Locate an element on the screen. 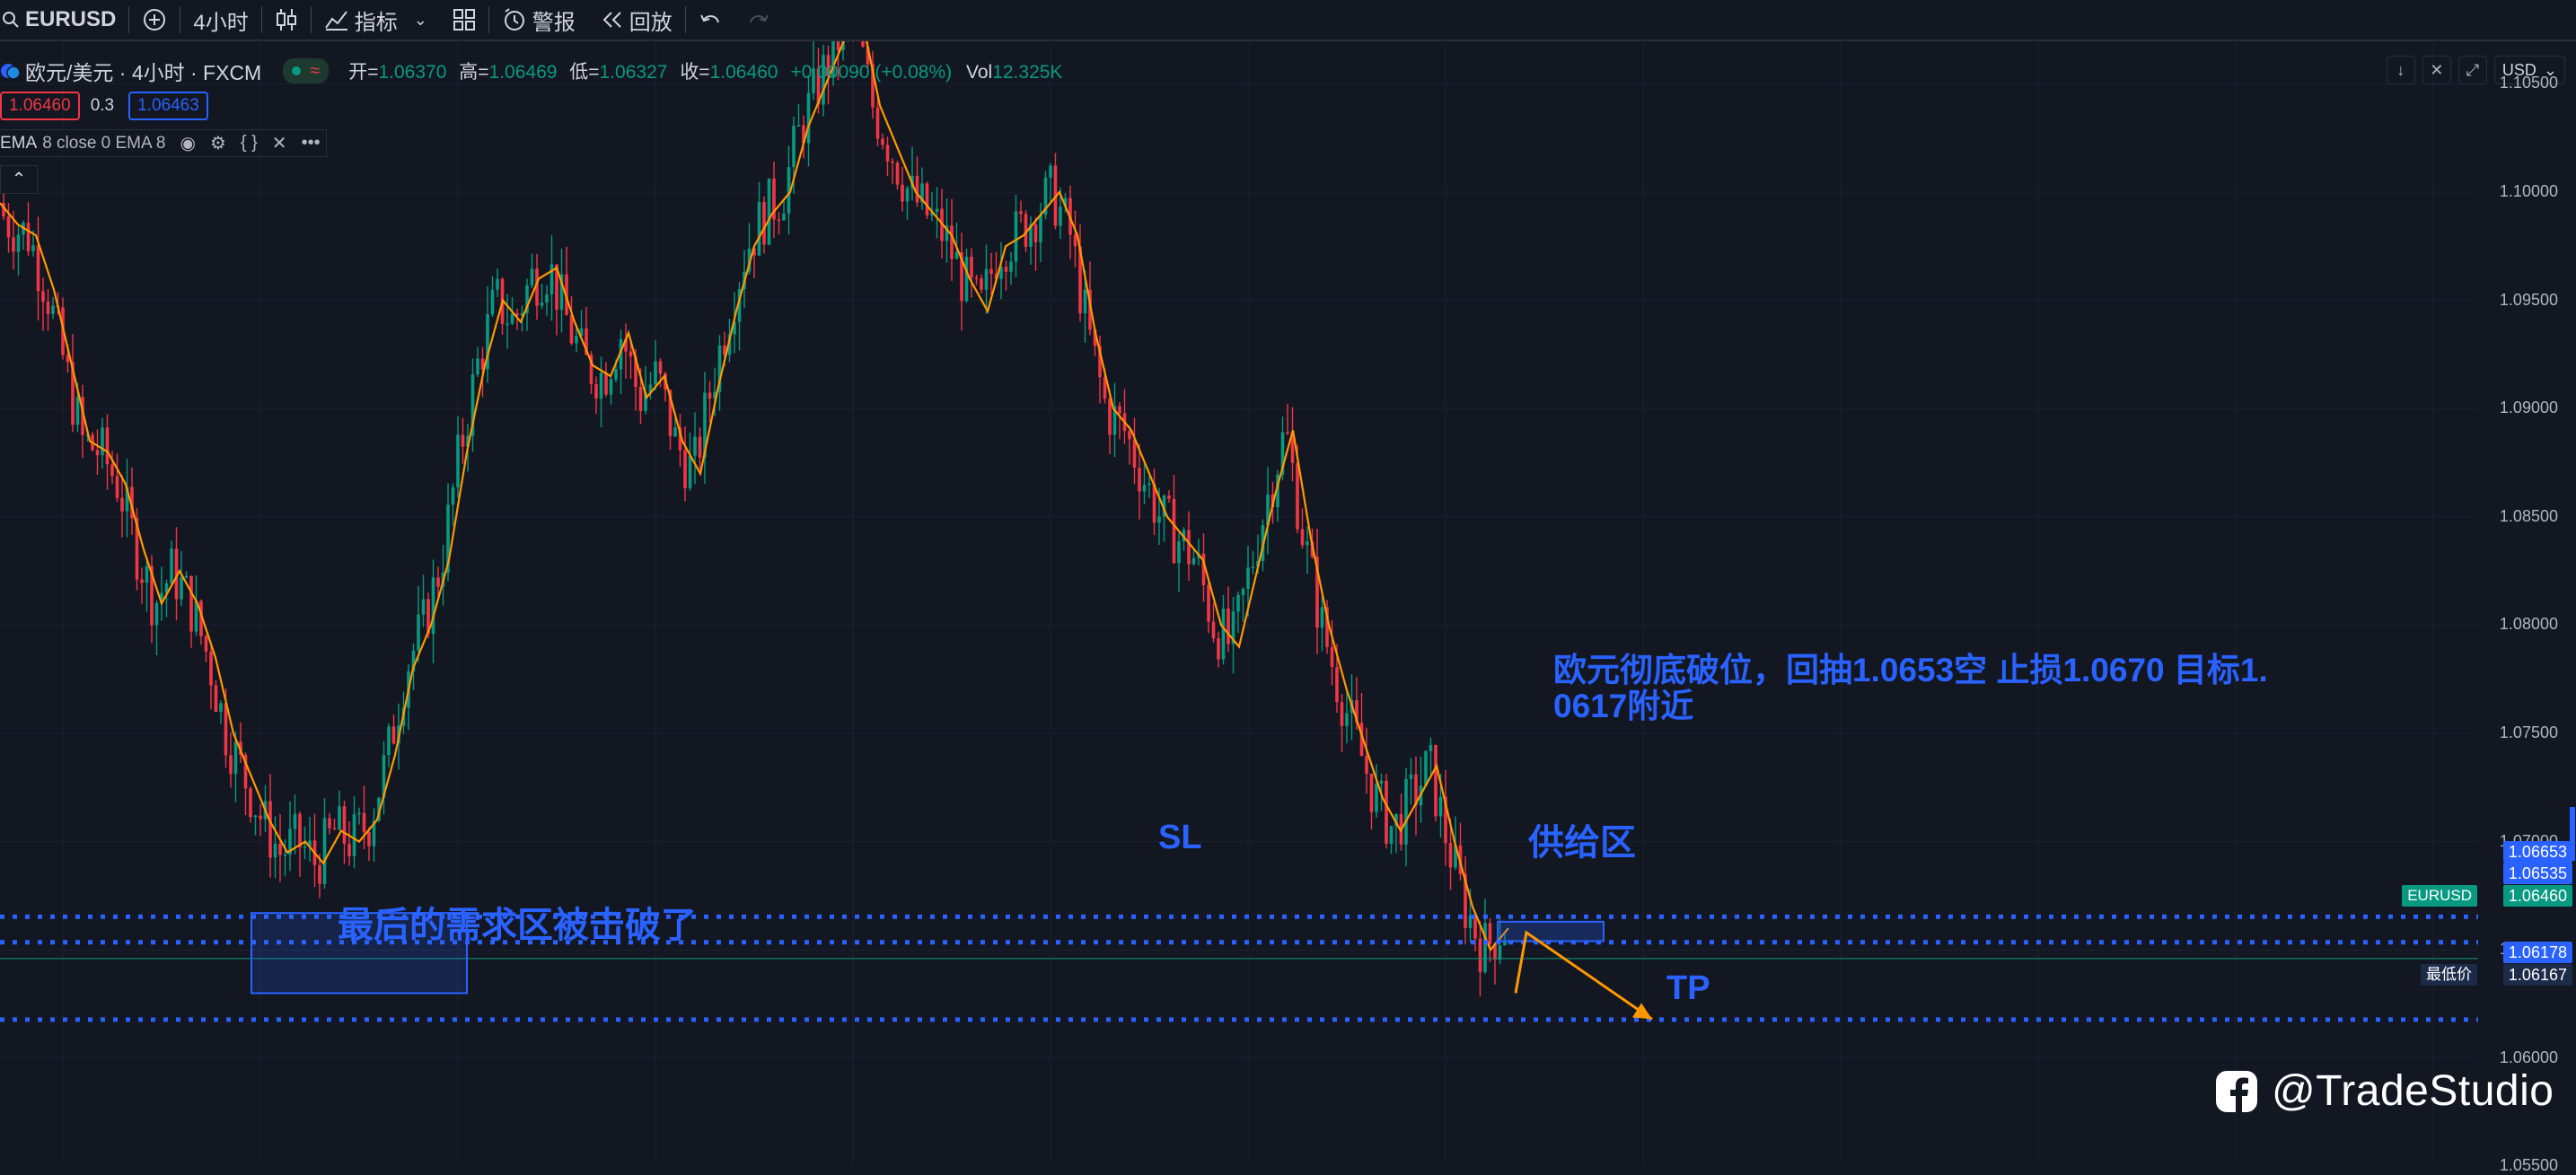  low-price-label: 1.06167 is located at coordinates (2537, 975).